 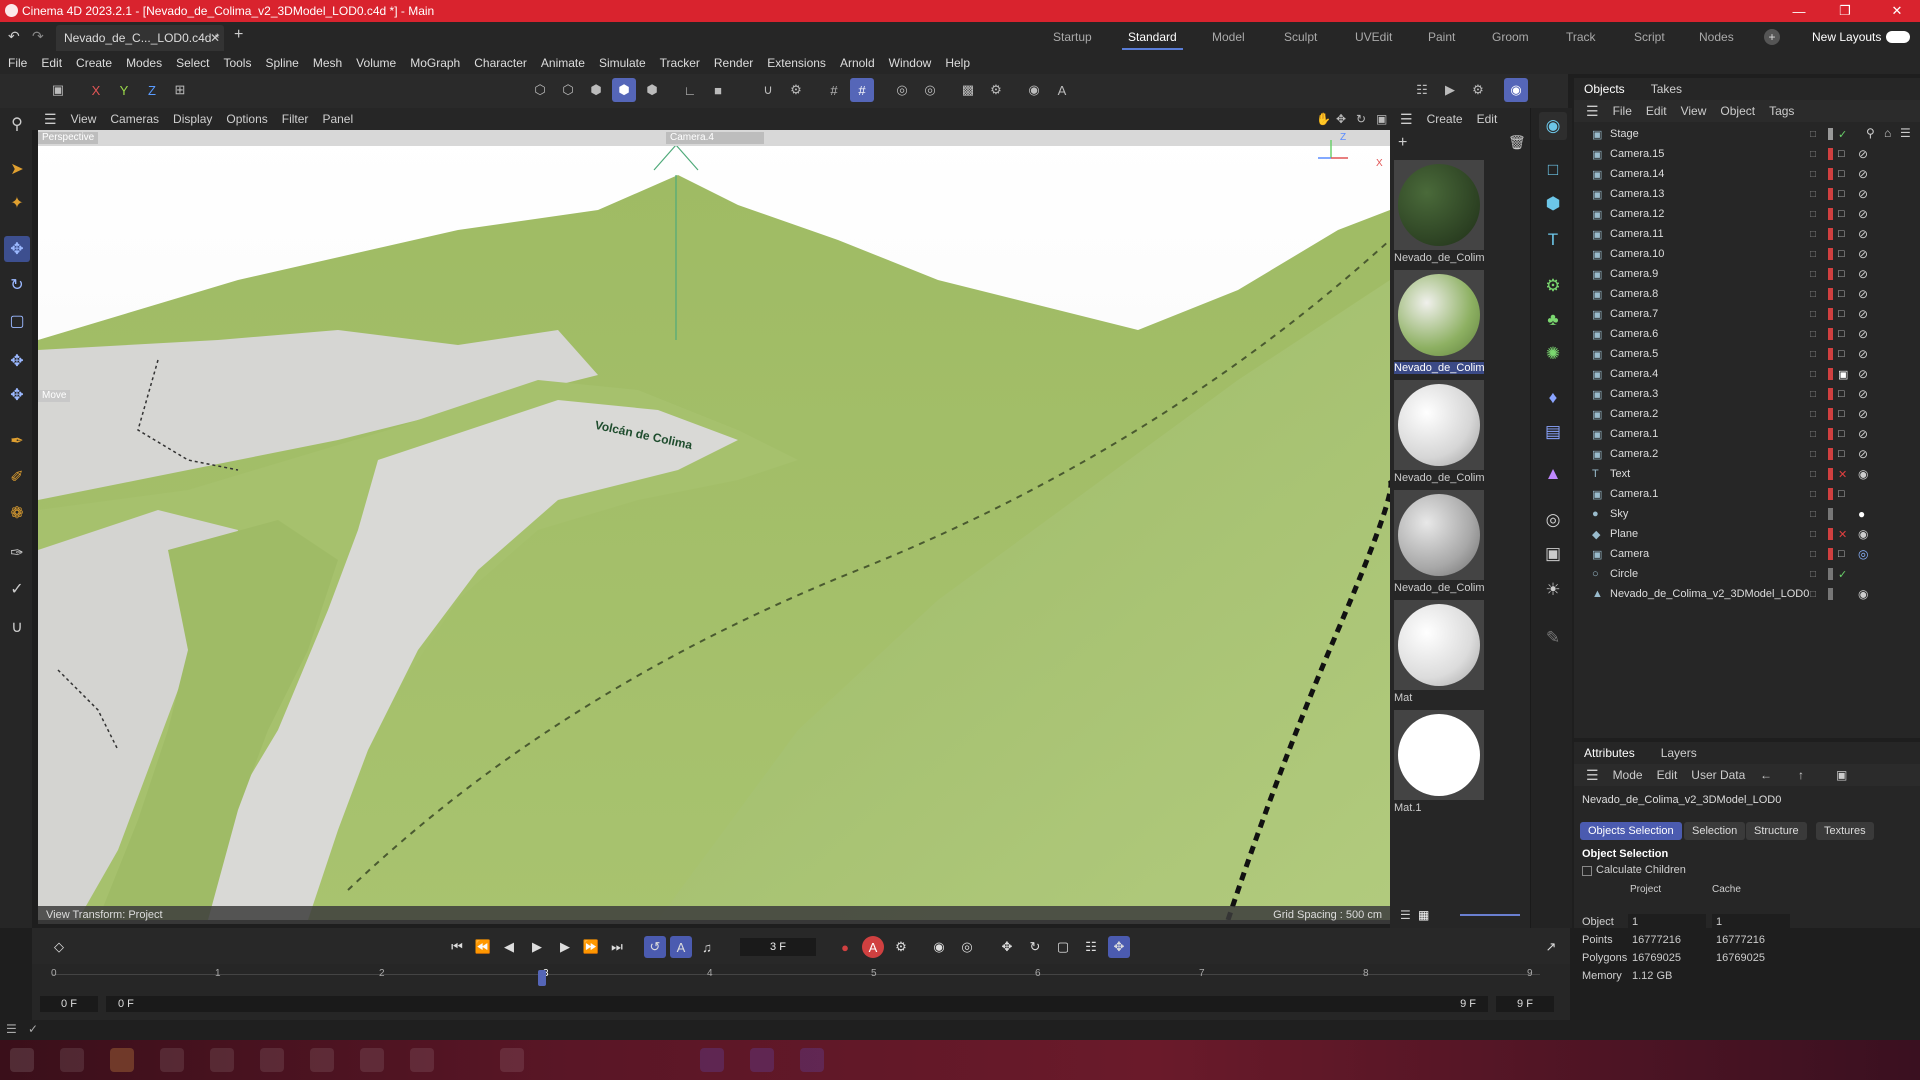 What do you see at coordinates (1034, 90) in the screenshot?
I see `viewport-solo-icon: ◉` at bounding box center [1034, 90].